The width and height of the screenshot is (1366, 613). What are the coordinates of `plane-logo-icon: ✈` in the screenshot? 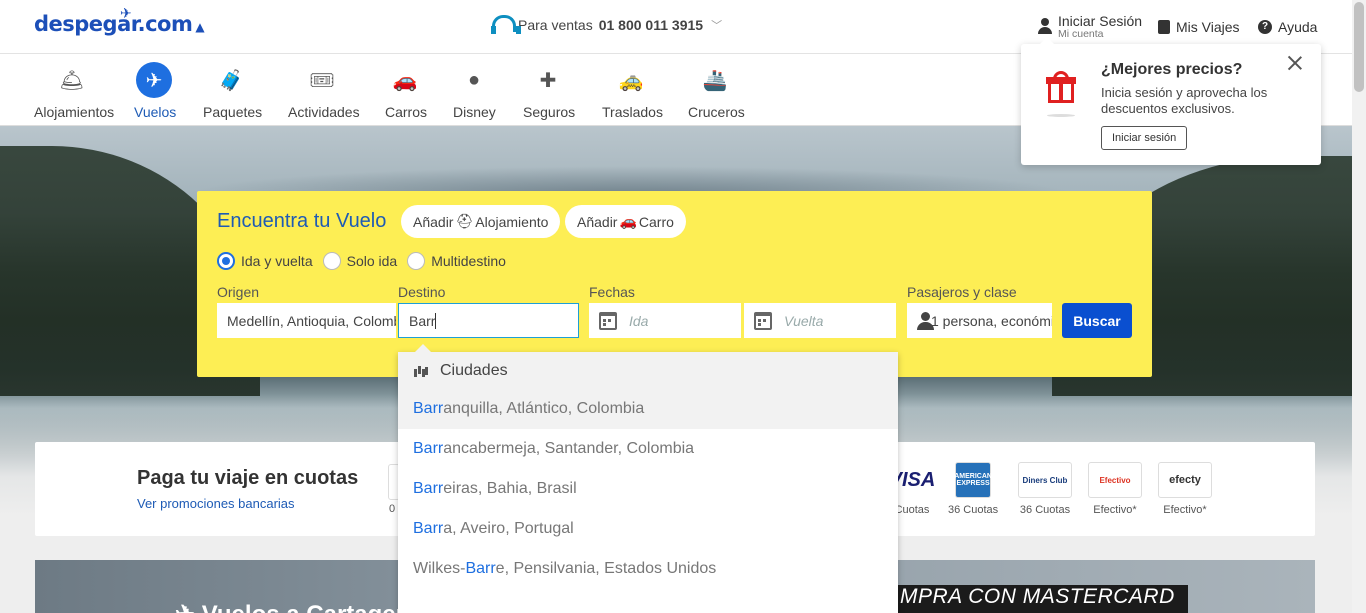 It's located at (126, 14).